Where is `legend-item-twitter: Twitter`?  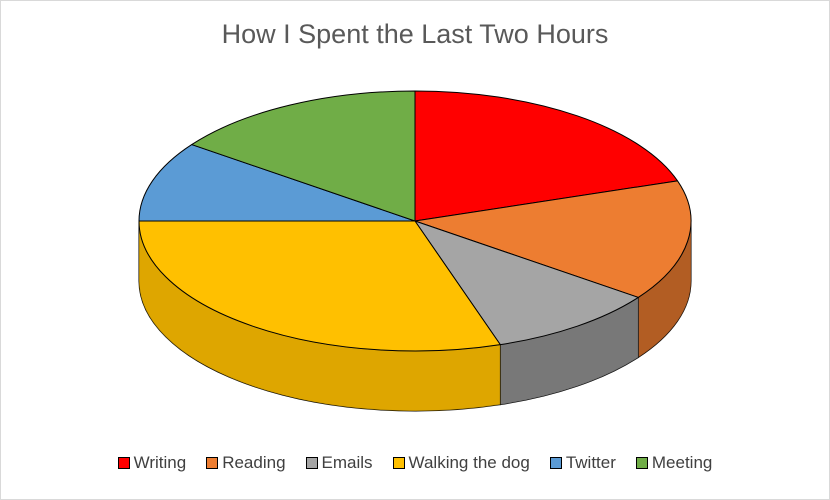 legend-item-twitter: Twitter is located at coordinates (582, 463).